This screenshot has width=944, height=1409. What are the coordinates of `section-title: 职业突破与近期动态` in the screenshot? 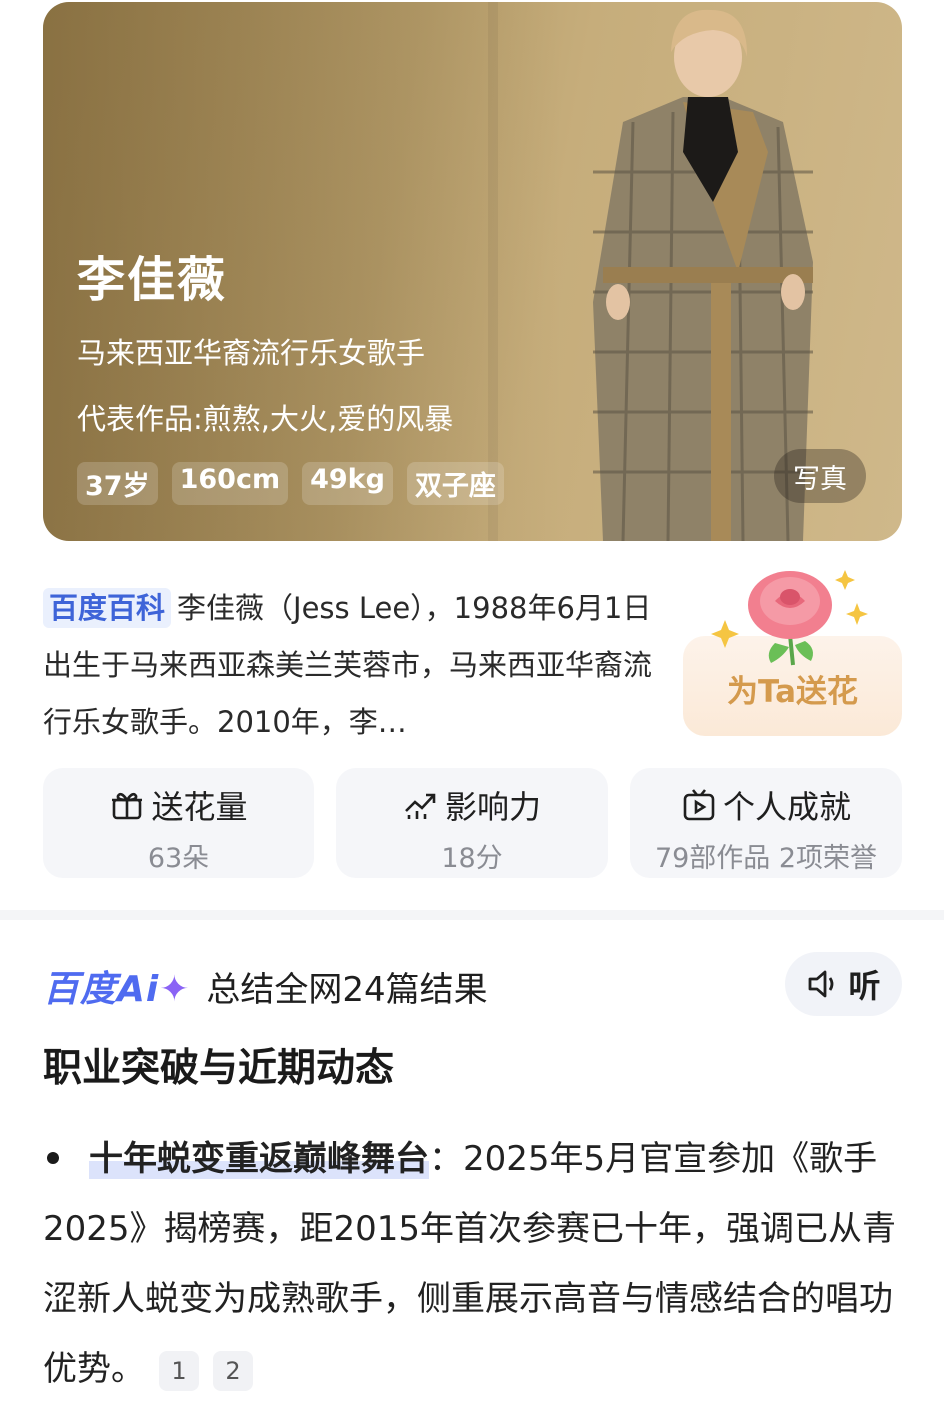 It's located at (219, 1068).